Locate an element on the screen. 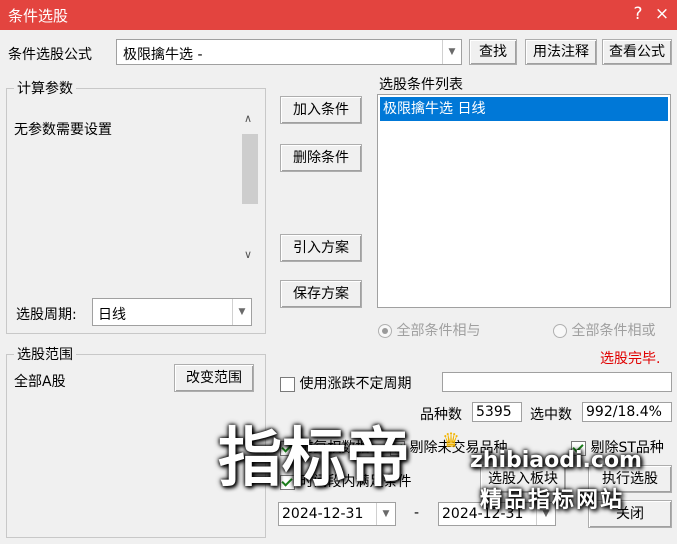 The height and width of the screenshot is (544, 677). selected-value: 992/18.4% is located at coordinates (627, 412).